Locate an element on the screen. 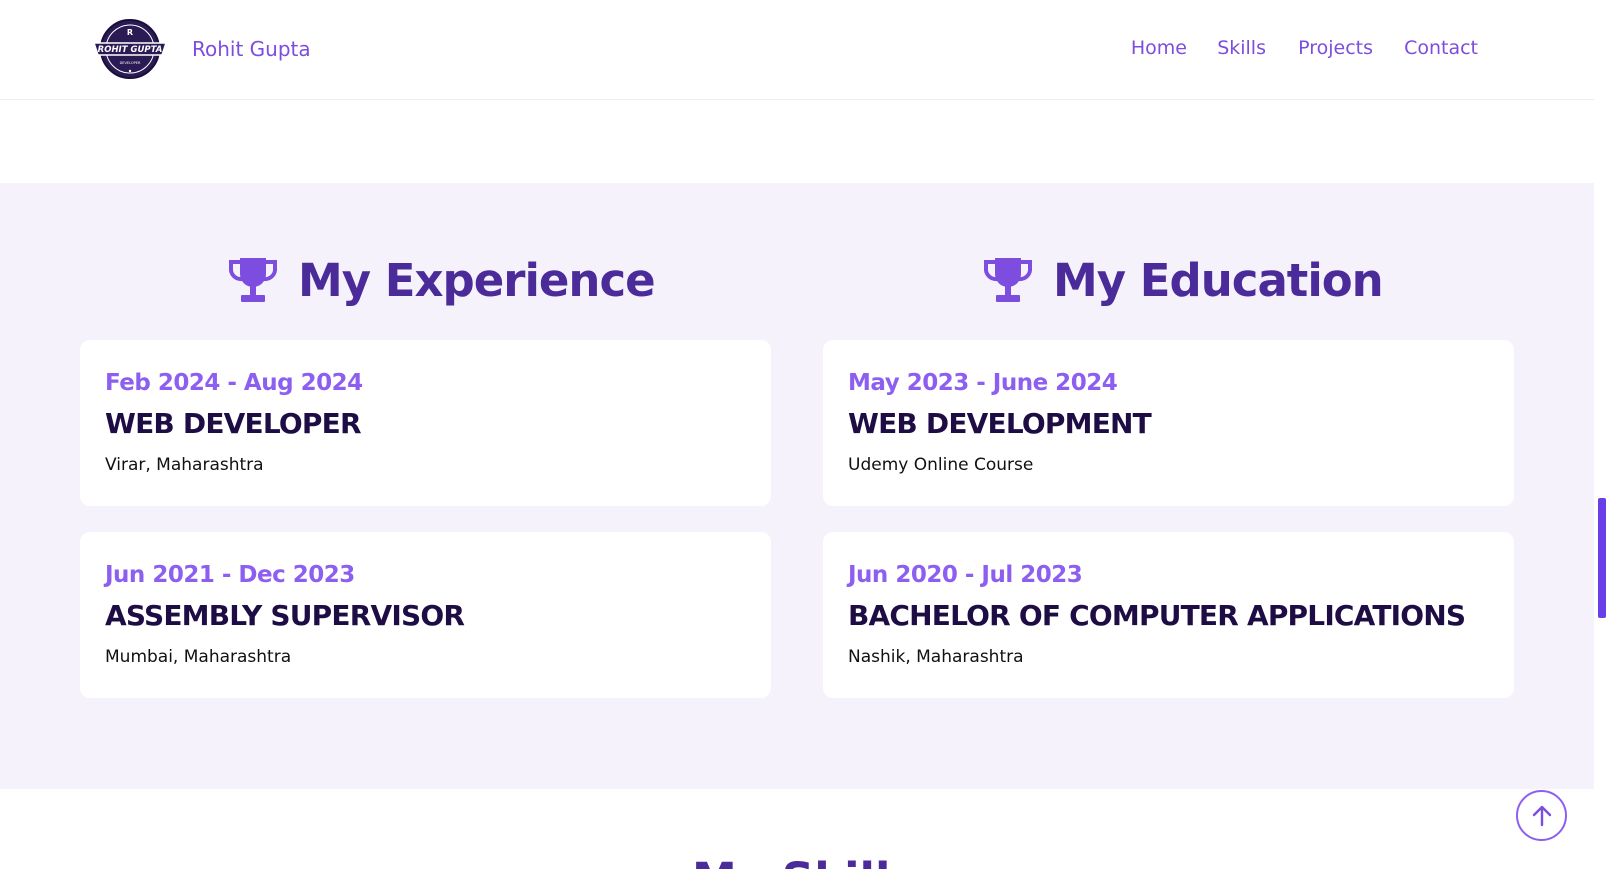 The image size is (1607, 869). nav-contact: Contact is located at coordinates (1441, 48).